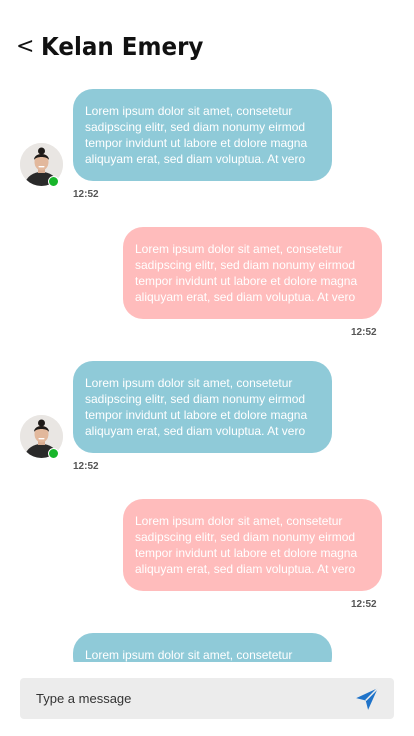 The image size is (414, 736). I want to click on send-button, so click(367, 699).